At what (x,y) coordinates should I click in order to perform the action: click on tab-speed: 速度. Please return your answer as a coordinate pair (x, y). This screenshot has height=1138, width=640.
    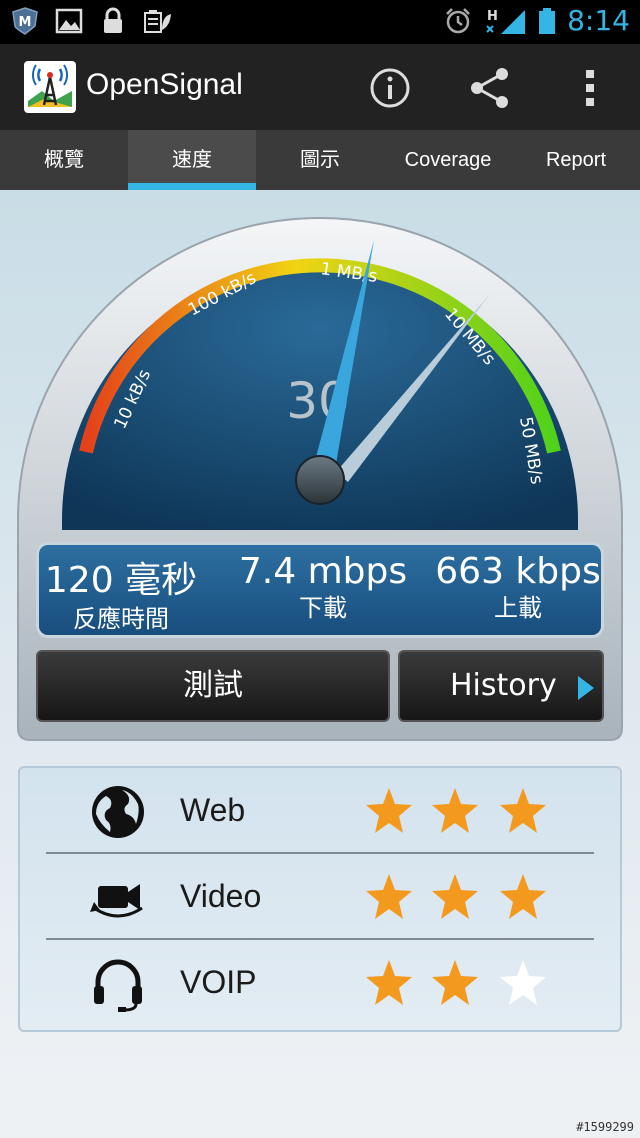
    Looking at the image, I should click on (192, 160).